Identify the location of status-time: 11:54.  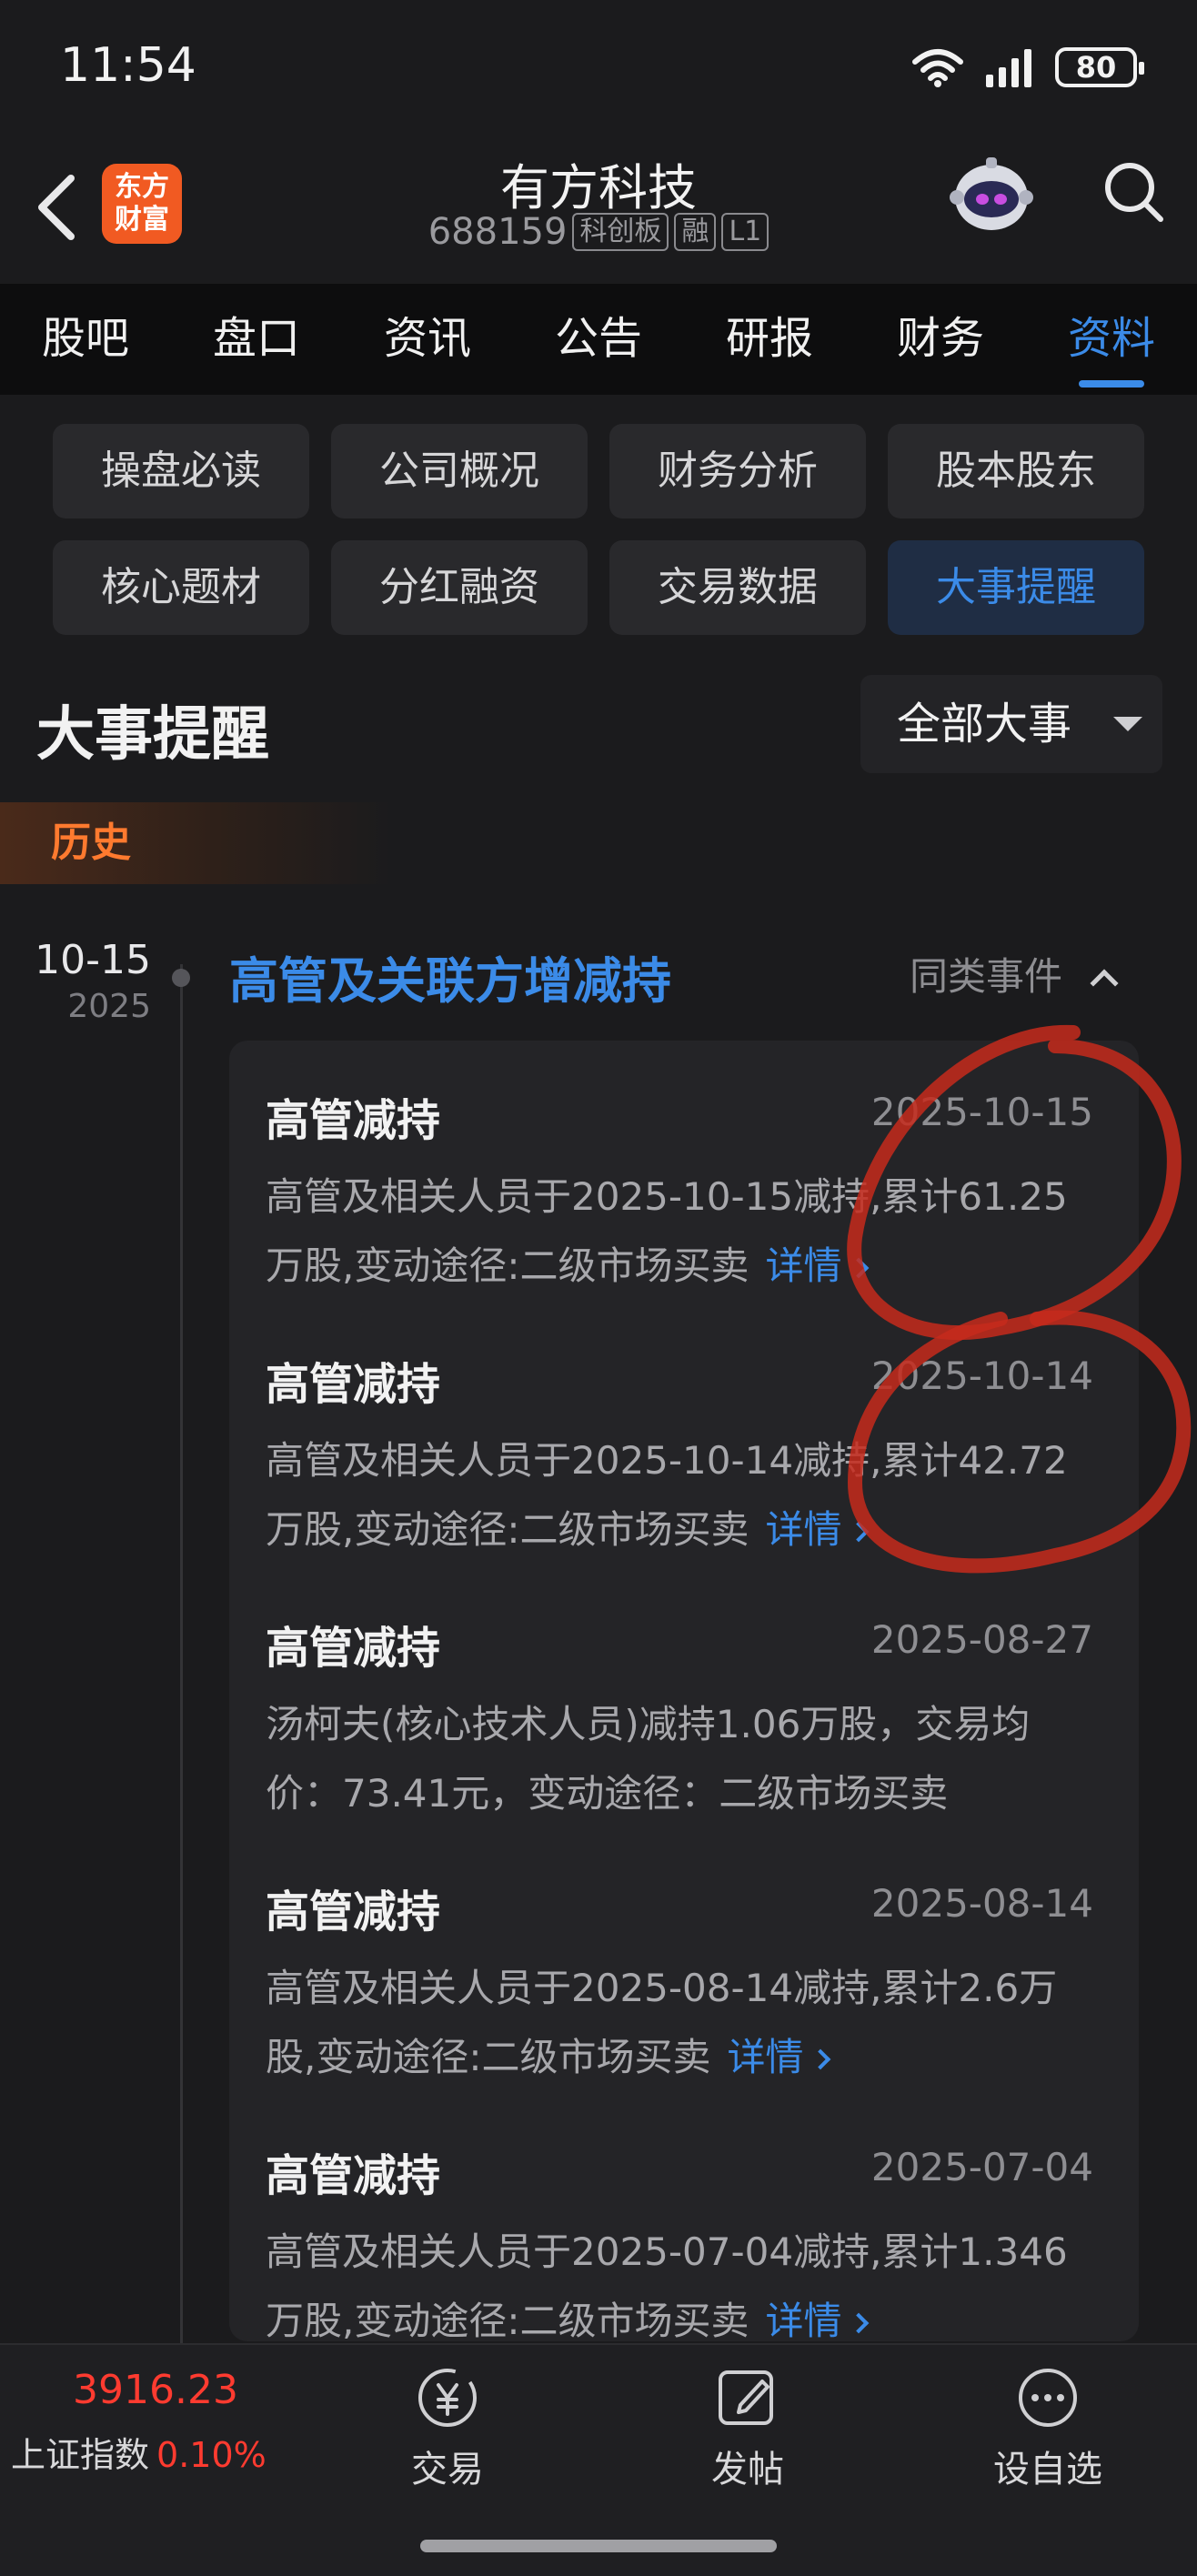
(128, 65).